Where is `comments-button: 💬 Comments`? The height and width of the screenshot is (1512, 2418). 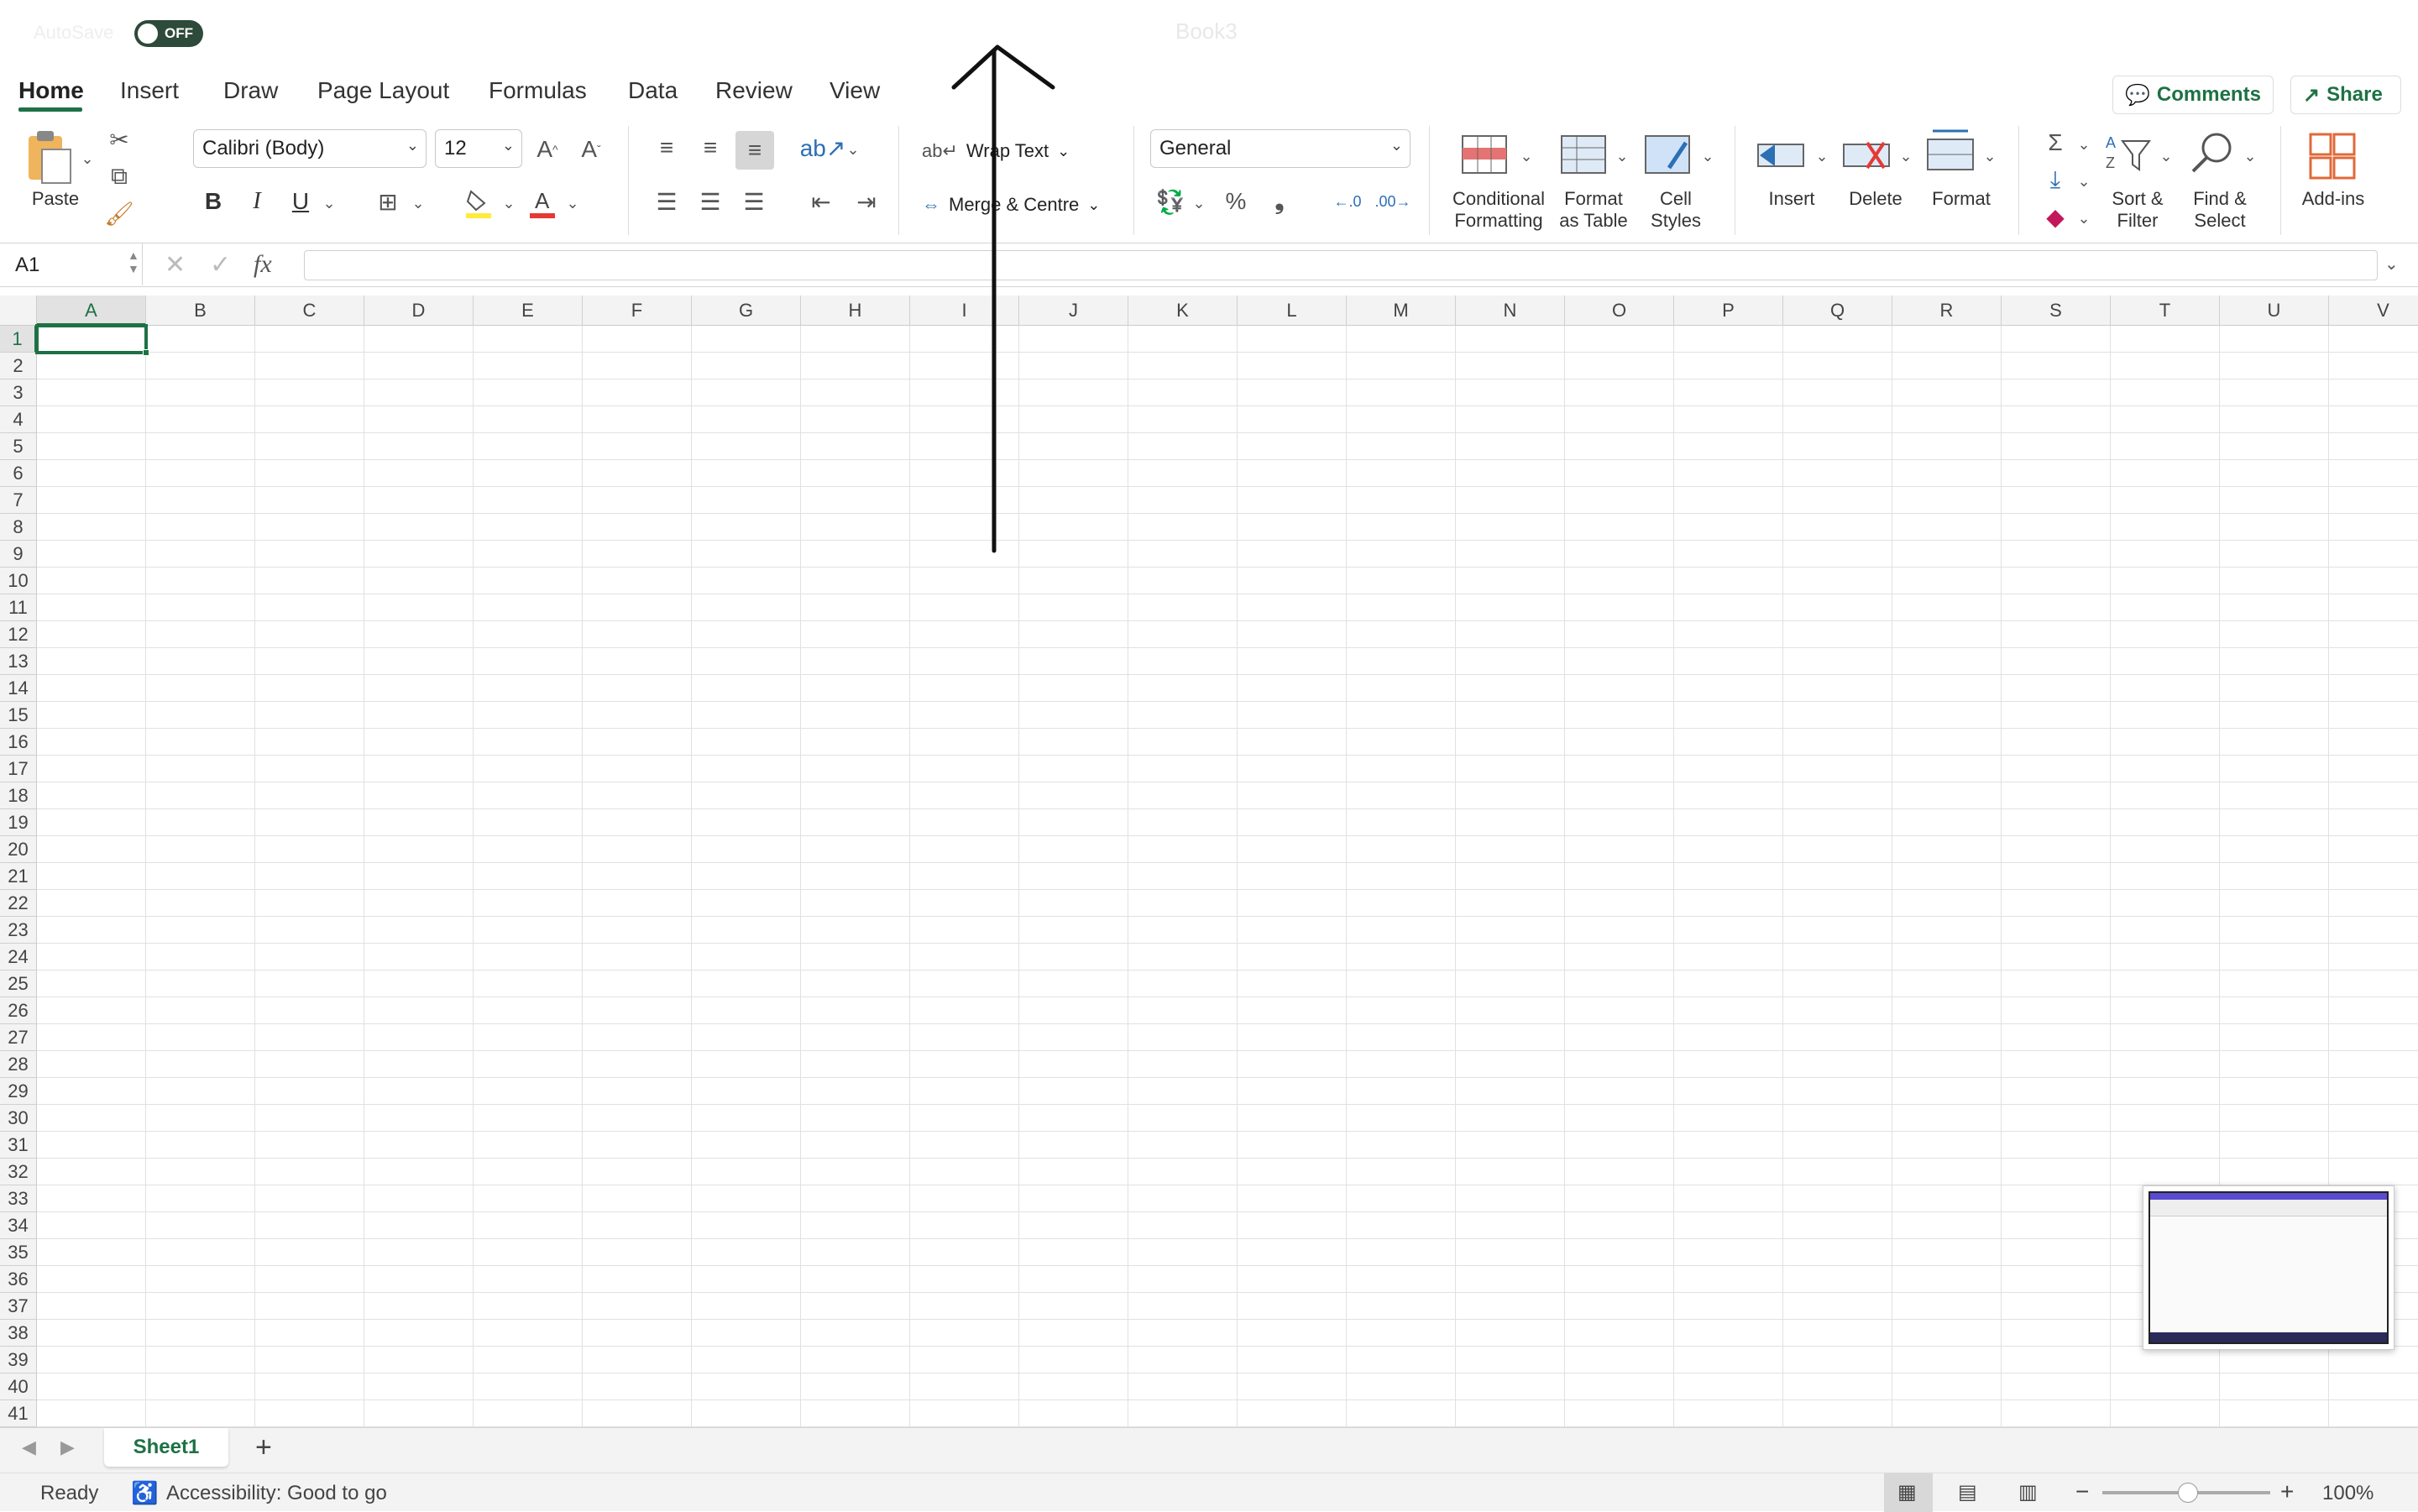
comments-button: 💬 Comments is located at coordinates (2193, 95).